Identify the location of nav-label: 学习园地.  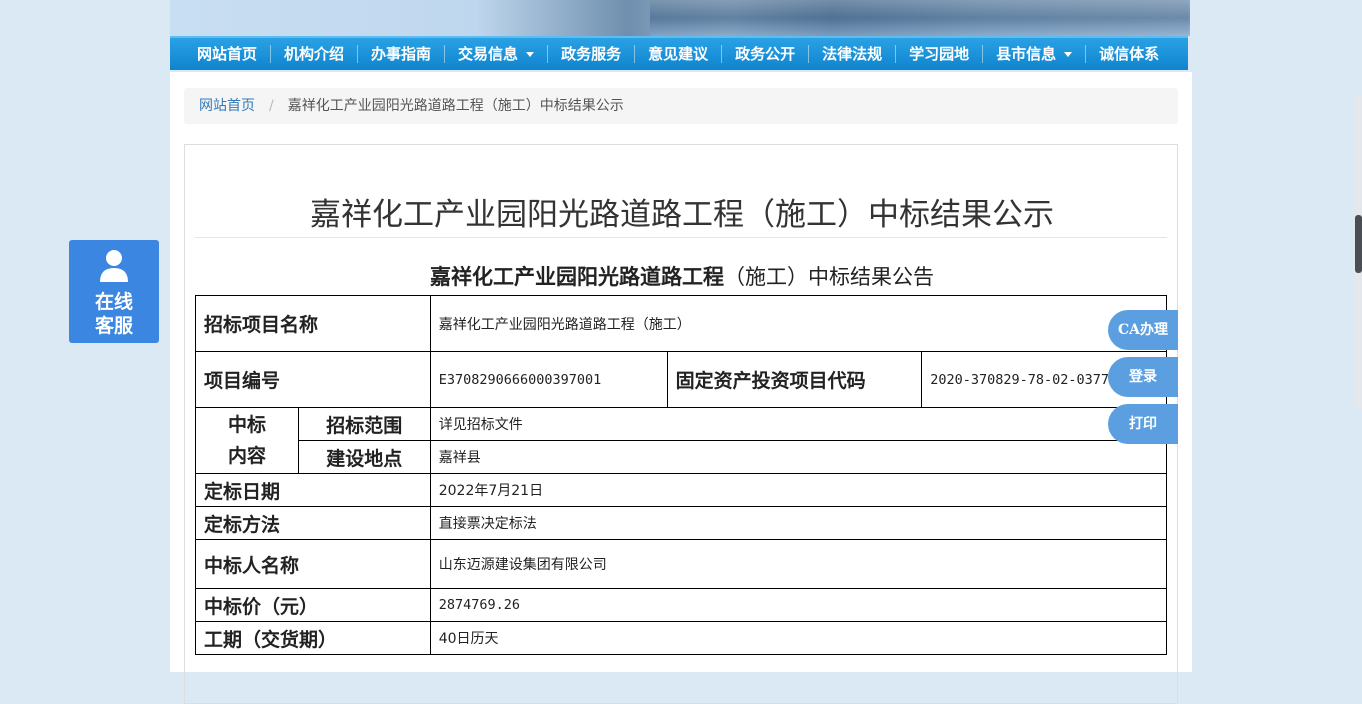
(939, 54).